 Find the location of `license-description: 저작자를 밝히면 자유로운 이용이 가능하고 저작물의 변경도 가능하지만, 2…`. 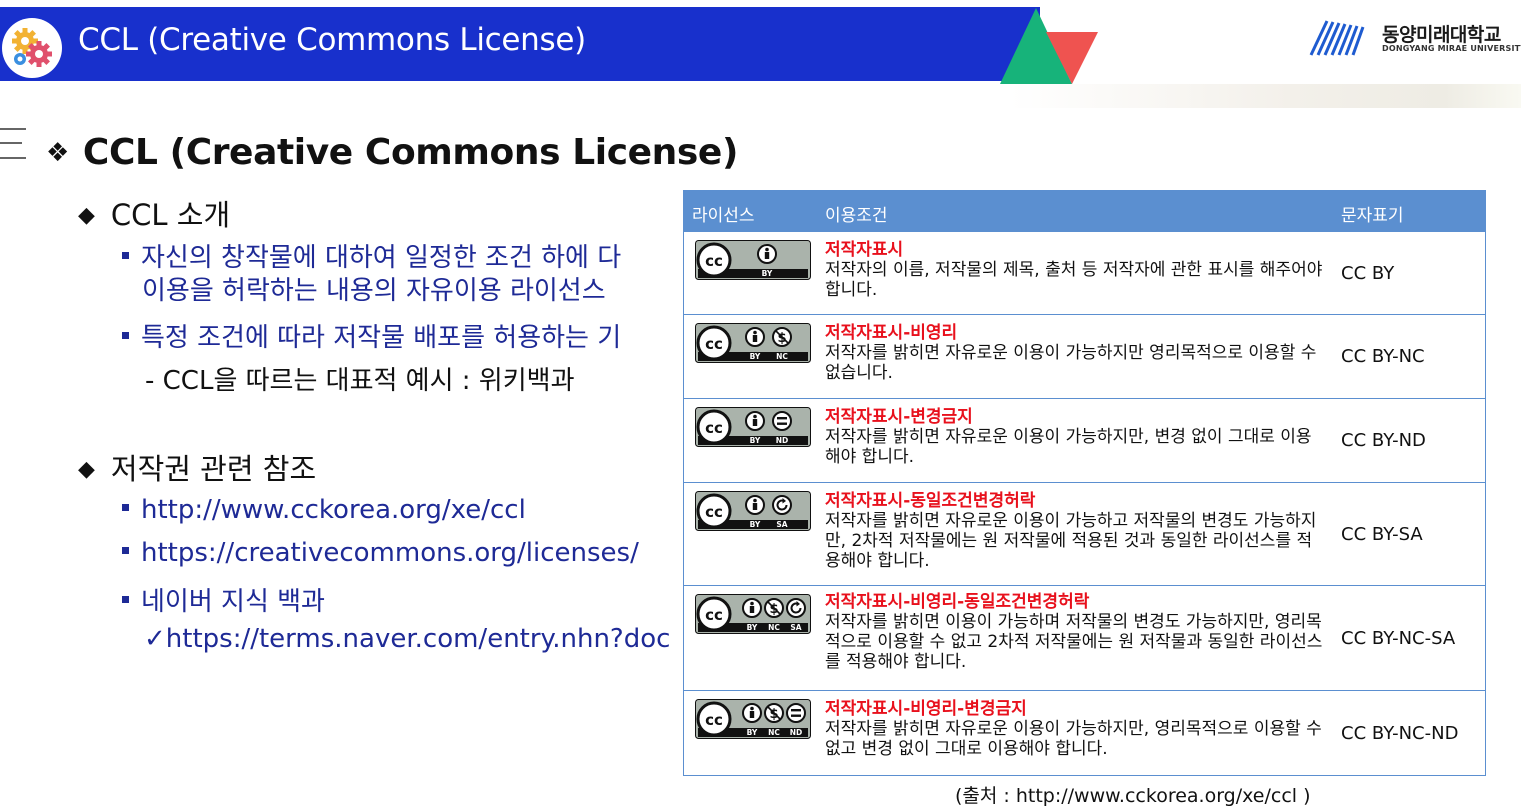

license-description: 저작자를 밝히면 자유로운 이용이 가능하고 저작물의 변경도 가능하지만, 2… is located at coordinates (1071, 541).